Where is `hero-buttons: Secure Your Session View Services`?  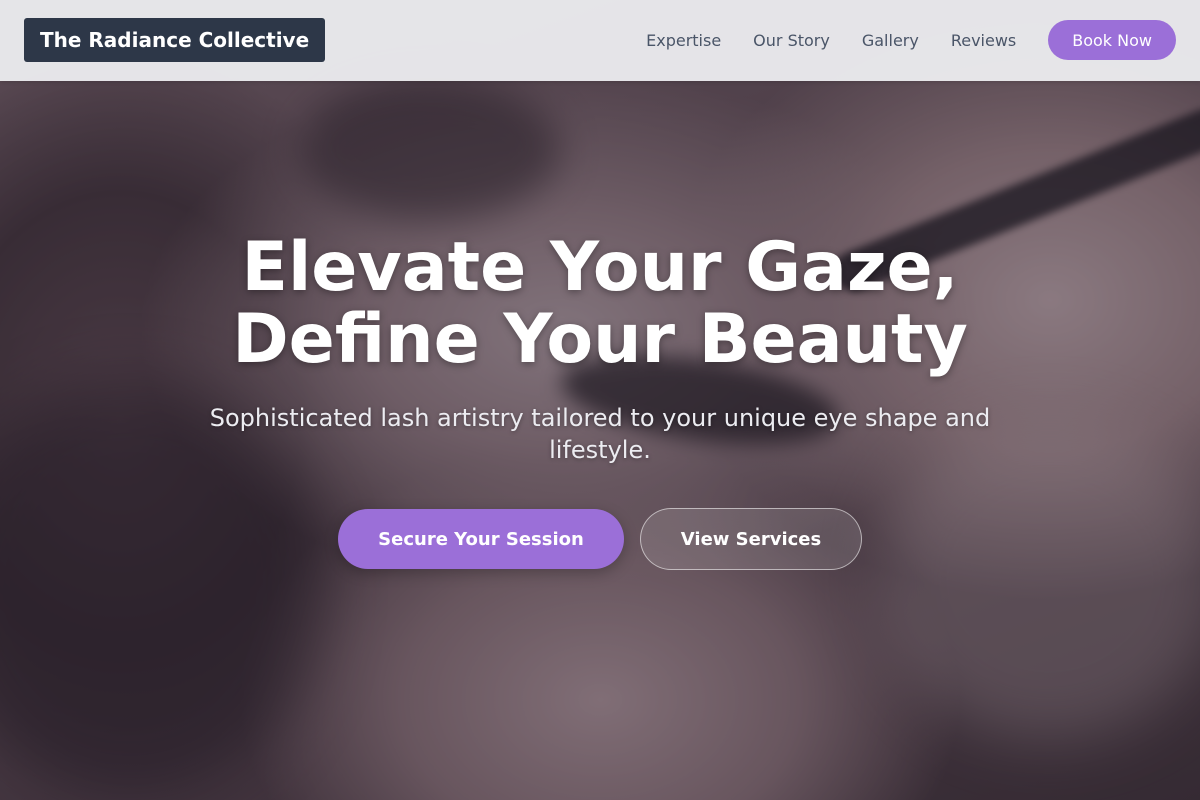
hero-buttons: Secure Your Session View Services is located at coordinates (600, 539).